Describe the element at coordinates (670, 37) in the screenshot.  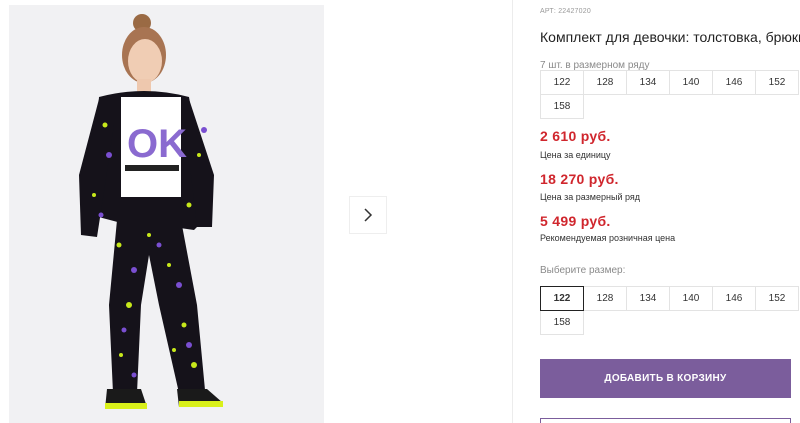
I see `product-title: Комплект для девочки: толстовка, брюки` at that location.